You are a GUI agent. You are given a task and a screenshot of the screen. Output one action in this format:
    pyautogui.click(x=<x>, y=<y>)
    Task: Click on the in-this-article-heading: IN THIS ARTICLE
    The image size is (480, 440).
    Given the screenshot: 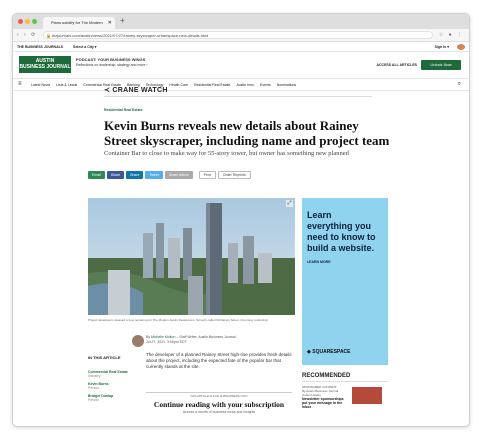 What is the action you would take?
    pyautogui.click(x=104, y=357)
    